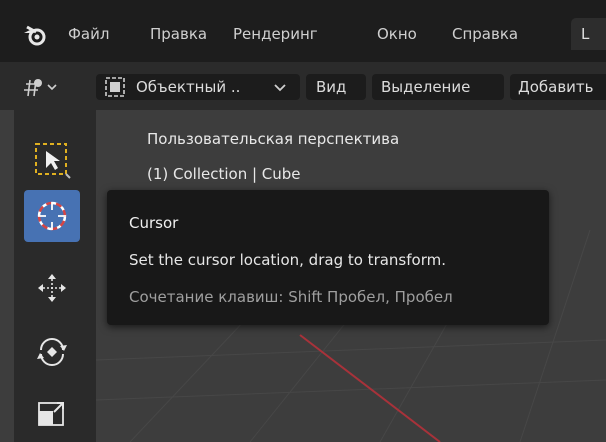  I want to click on 3d-viewport-editor-icon, so click(40, 88).